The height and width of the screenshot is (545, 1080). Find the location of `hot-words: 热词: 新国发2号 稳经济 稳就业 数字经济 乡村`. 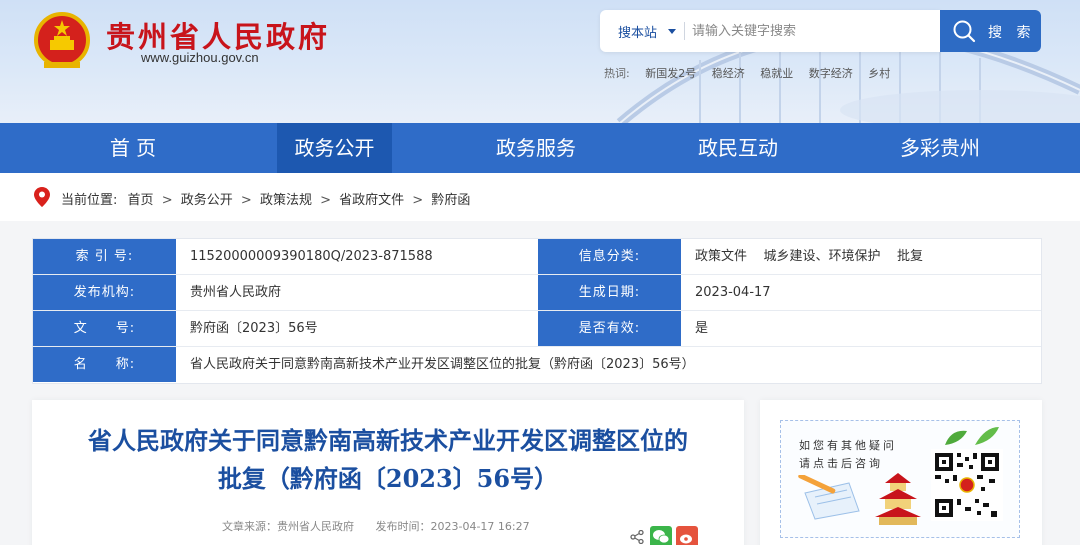

hot-words: 热词: 新国发2号 稳经济 稳就业 数字经济 乡村 is located at coordinates (747, 73).